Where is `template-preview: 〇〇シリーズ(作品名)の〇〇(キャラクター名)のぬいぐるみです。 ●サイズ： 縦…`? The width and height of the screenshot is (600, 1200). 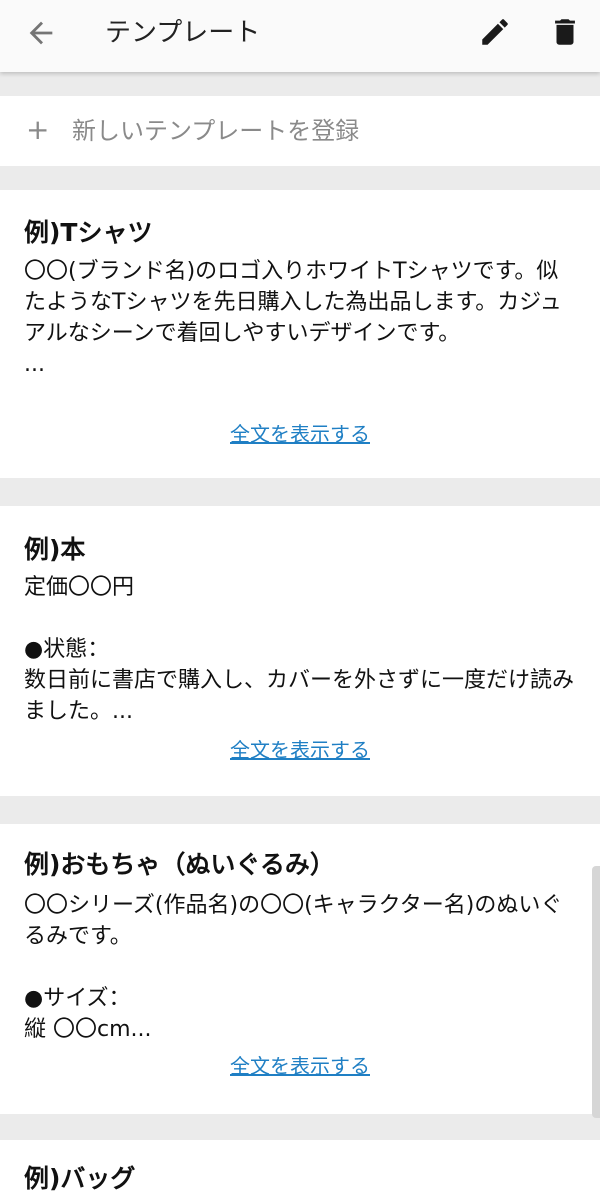 template-preview: 〇〇シリーズ(作品名)の〇〇(キャラクター名)のぬいぐるみです。 ●サイズ： 縦… is located at coordinates (293, 967).